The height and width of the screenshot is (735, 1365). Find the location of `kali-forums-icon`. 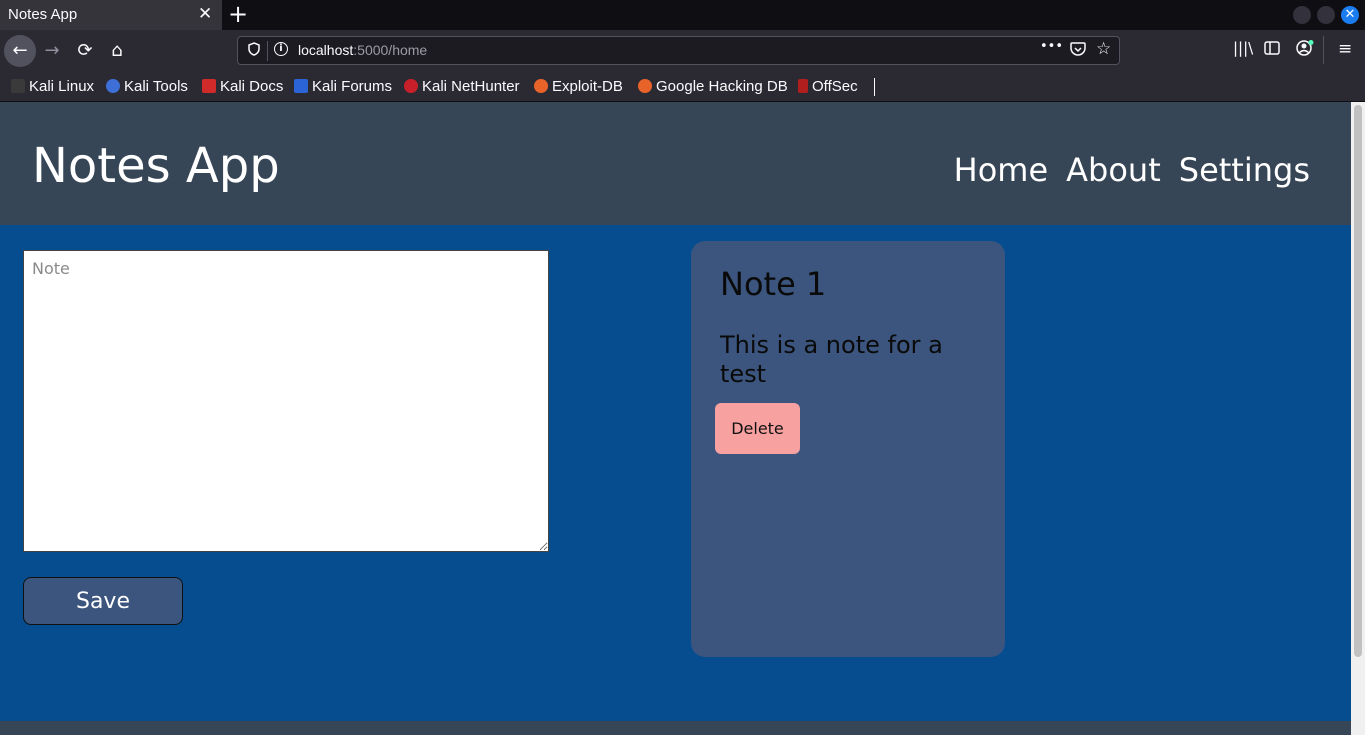

kali-forums-icon is located at coordinates (301, 86).